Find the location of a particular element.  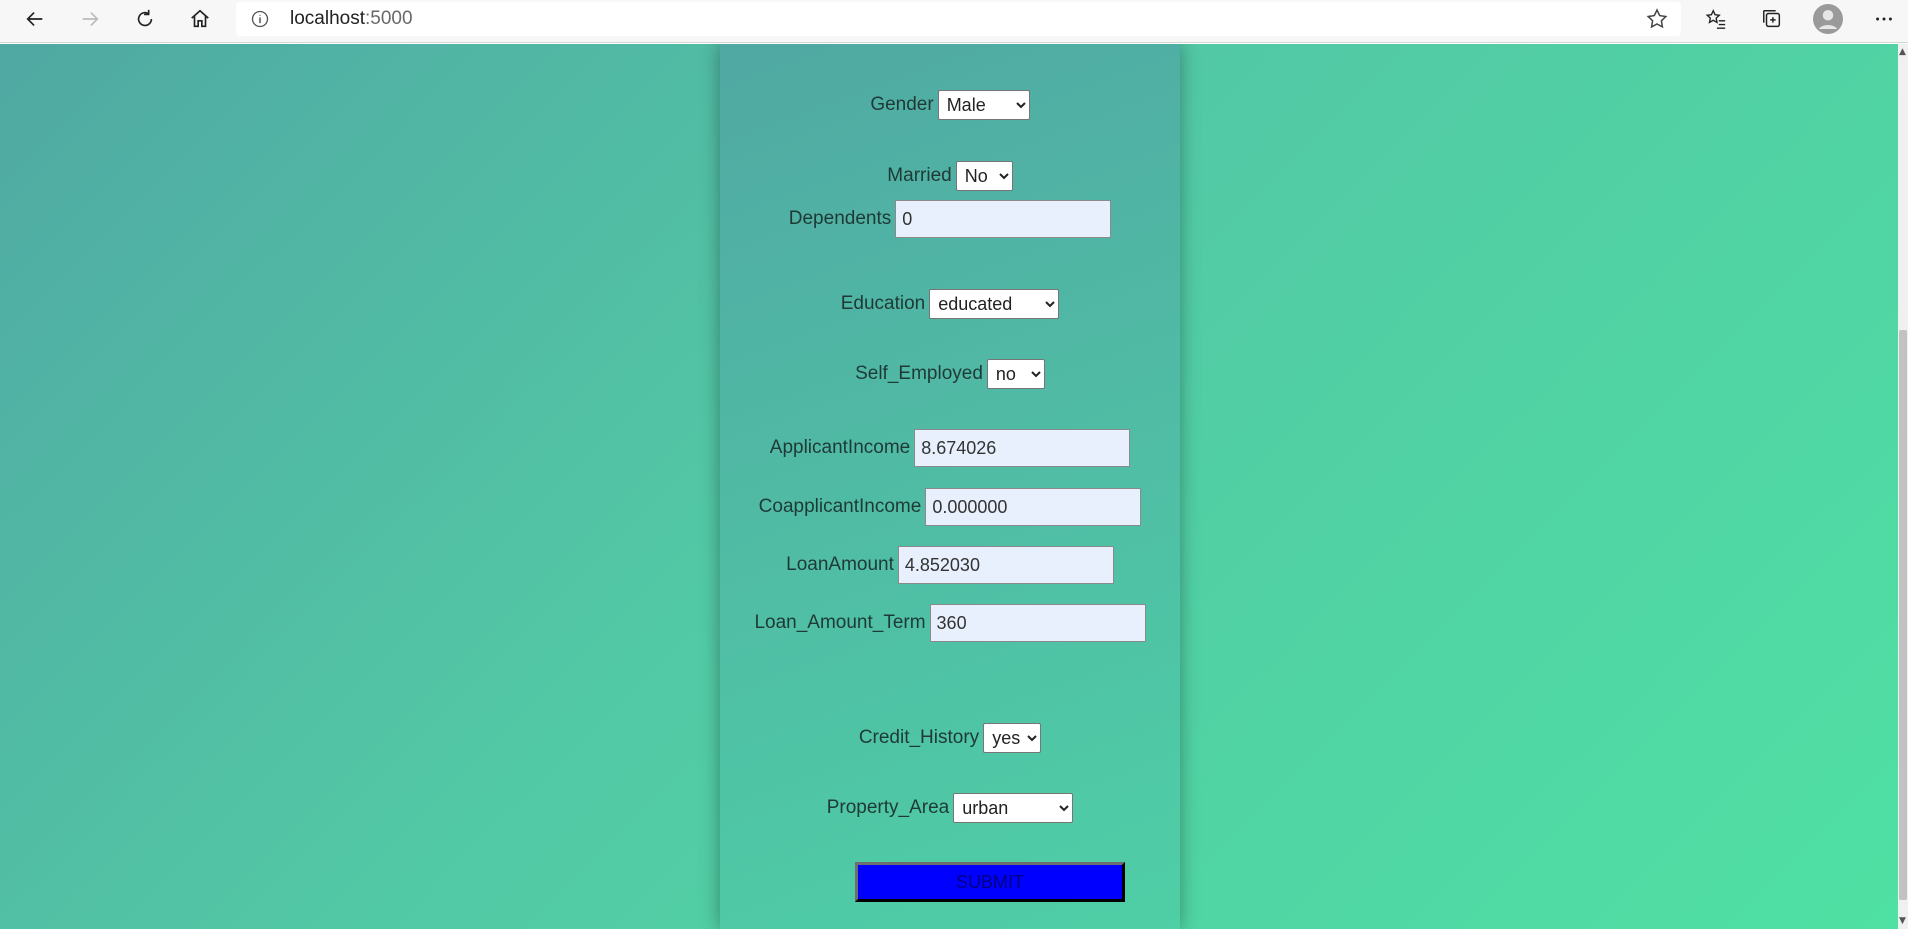

dependents-row: Dependents is located at coordinates (950, 219).